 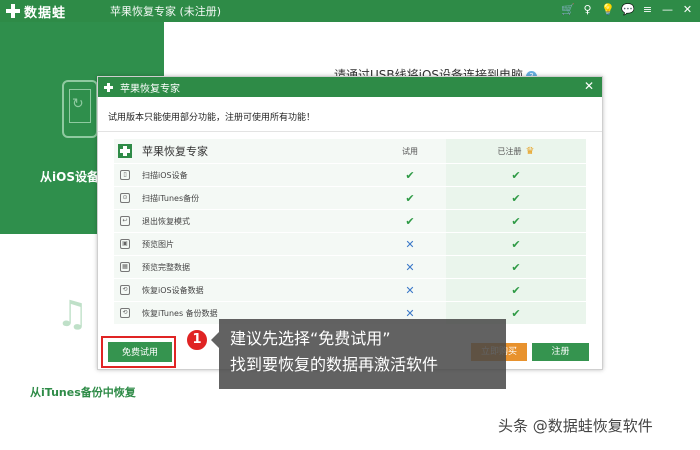 What do you see at coordinates (125, 151) in the screenshot?
I see `product-logo-icon` at bounding box center [125, 151].